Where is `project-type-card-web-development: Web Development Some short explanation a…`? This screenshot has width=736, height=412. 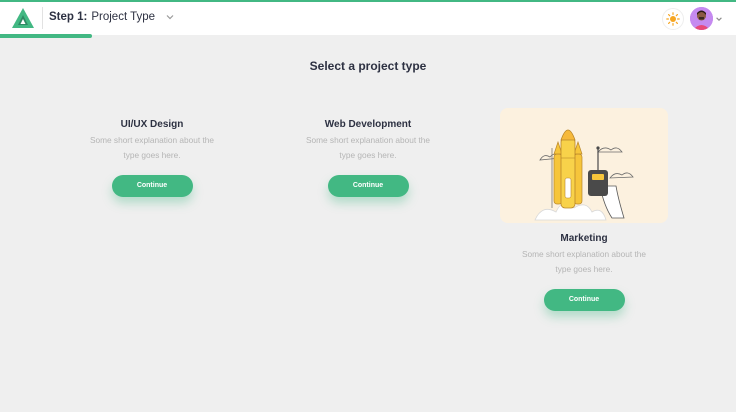
project-type-card-web-development: Web Development Some short explanation a… is located at coordinates (368, 158).